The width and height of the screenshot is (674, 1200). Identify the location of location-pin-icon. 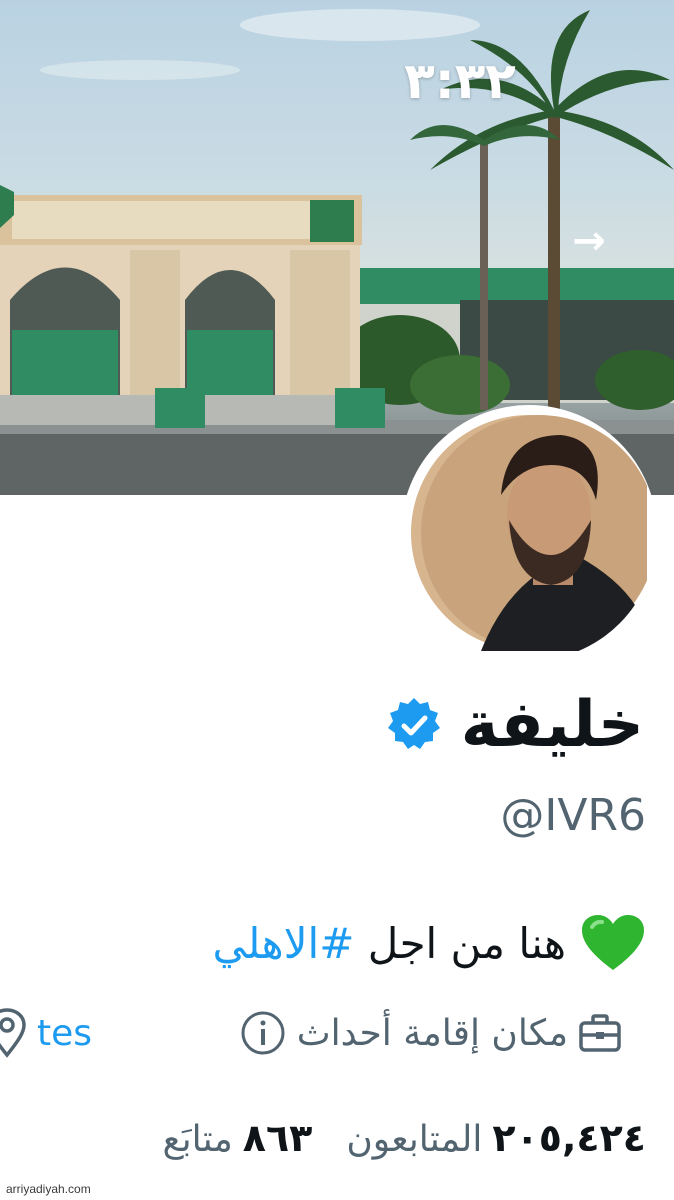
(13, 1033).